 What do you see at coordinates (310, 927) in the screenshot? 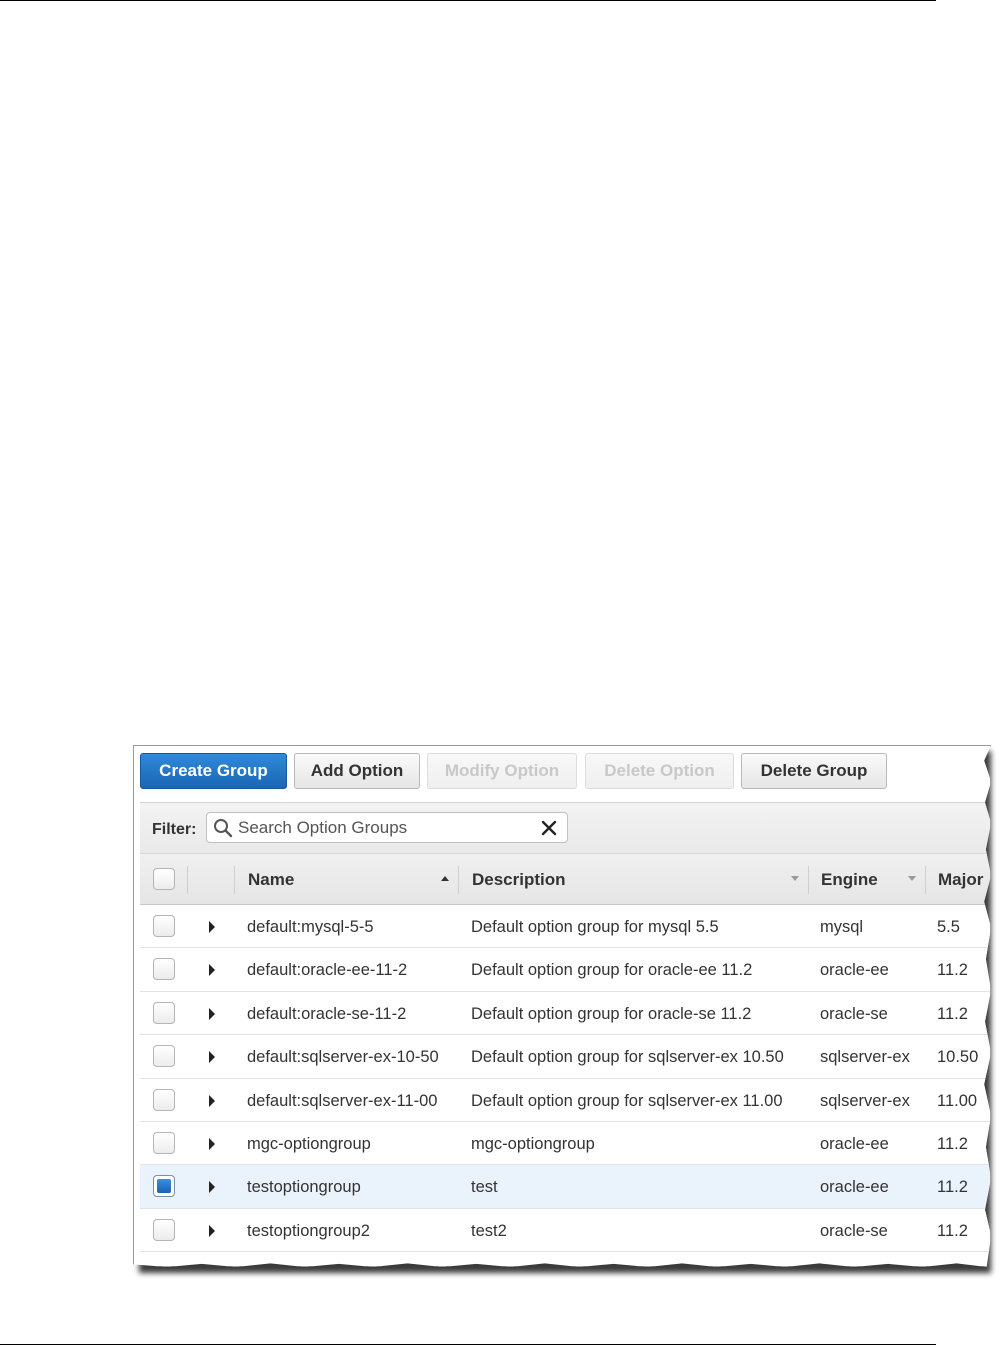
I see `row-name: default:mysql-5-5` at bounding box center [310, 927].